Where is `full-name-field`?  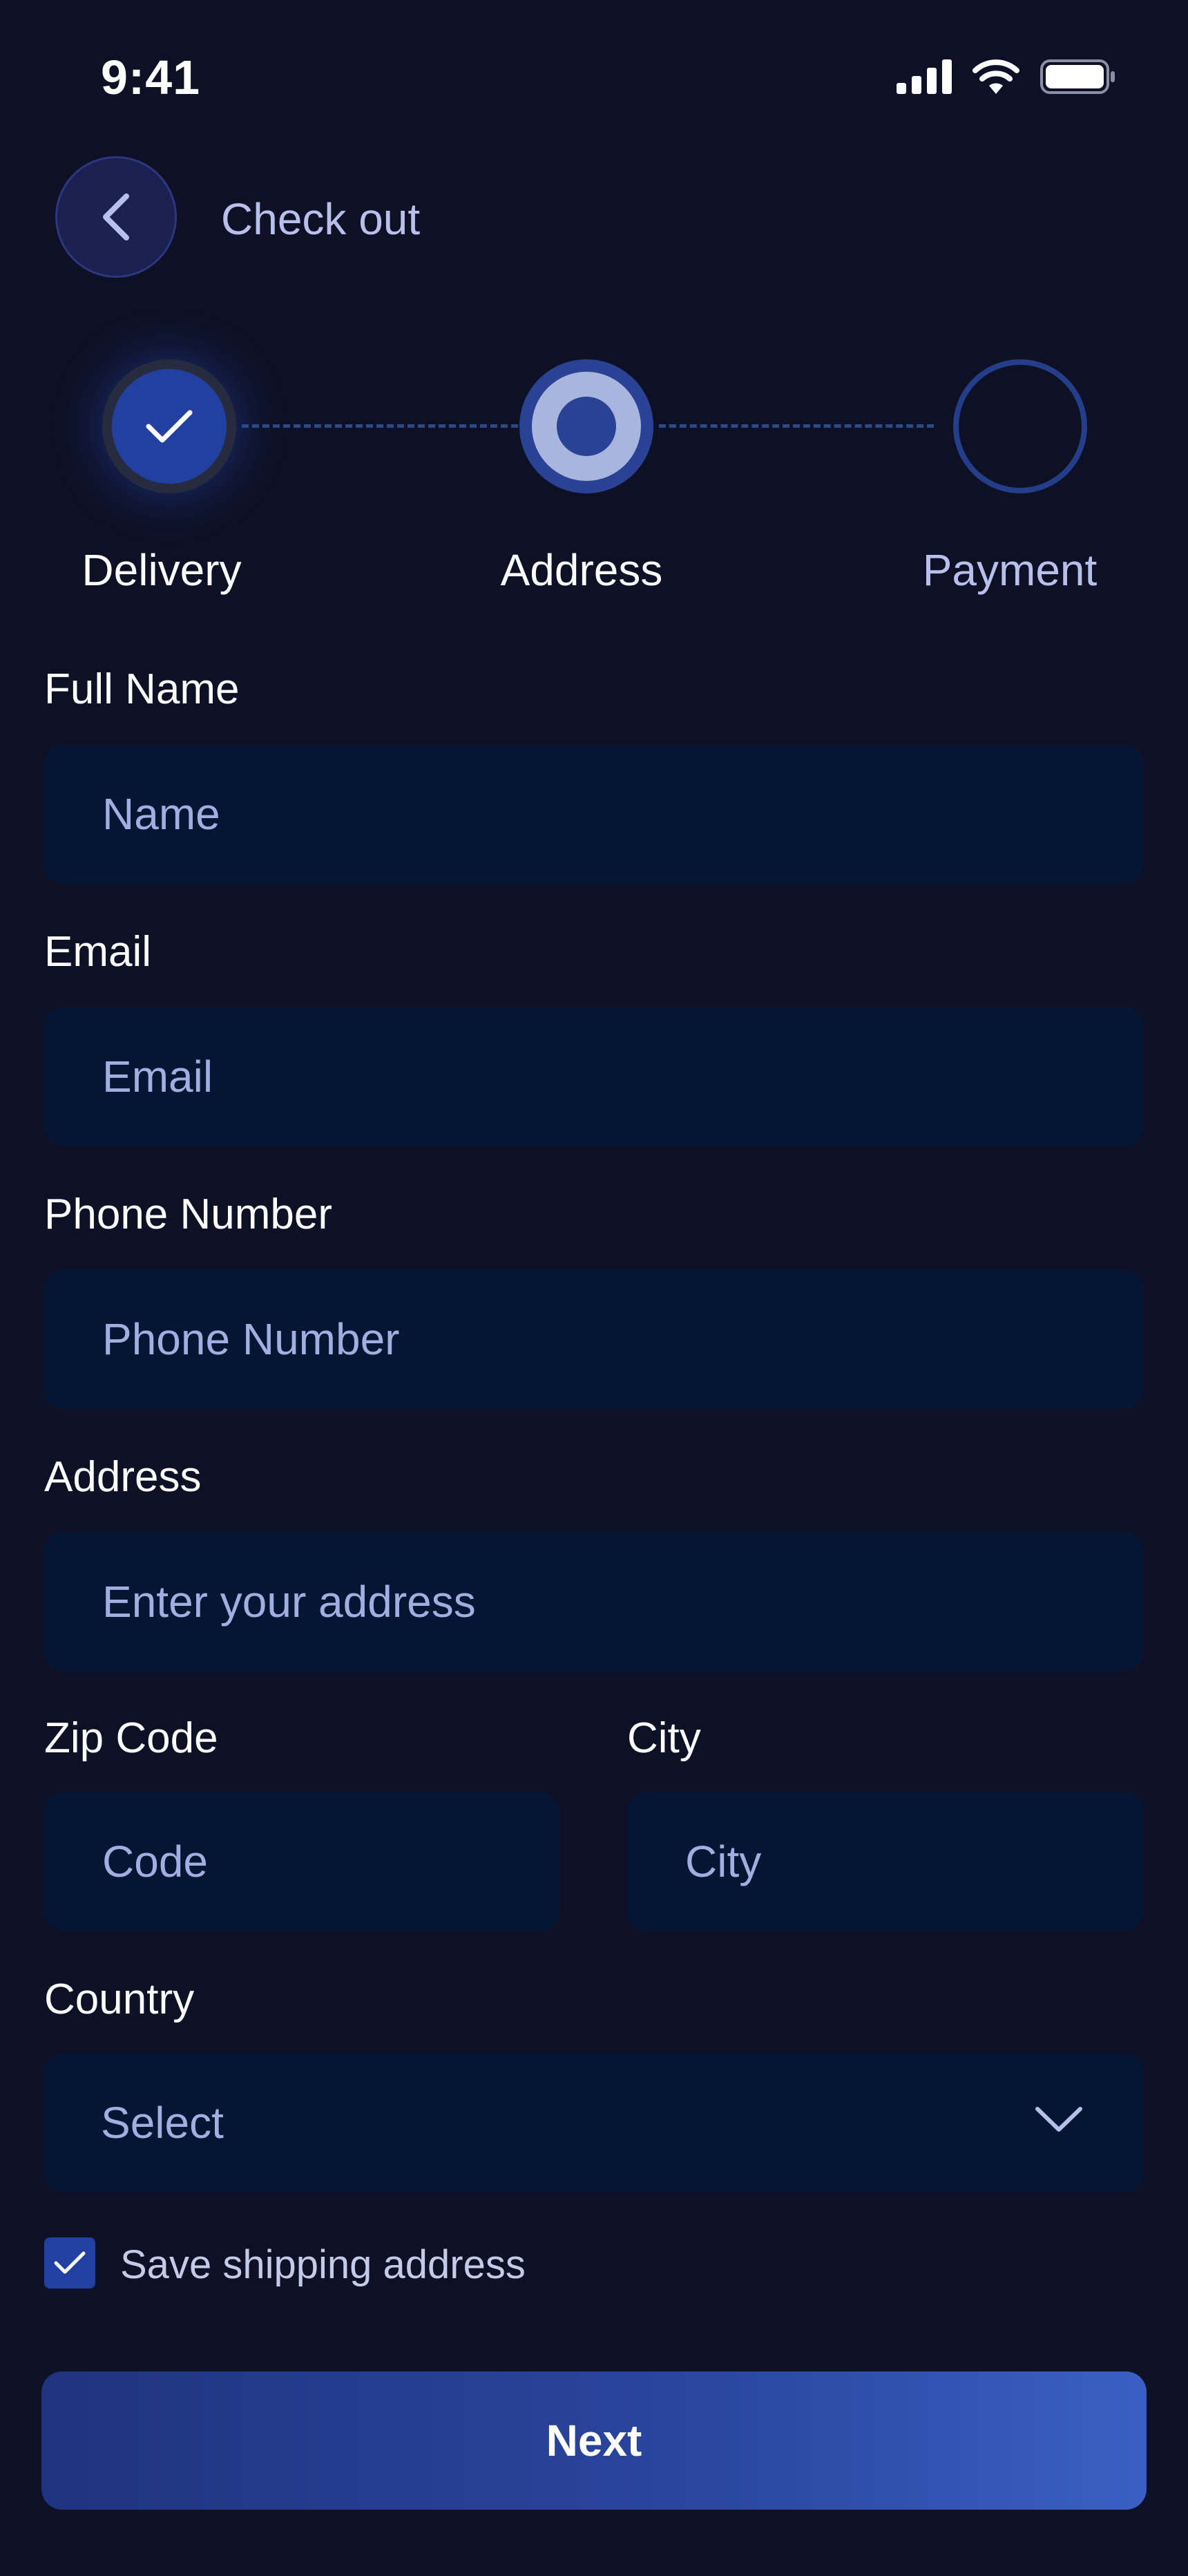 full-name-field is located at coordinates (594, 814).